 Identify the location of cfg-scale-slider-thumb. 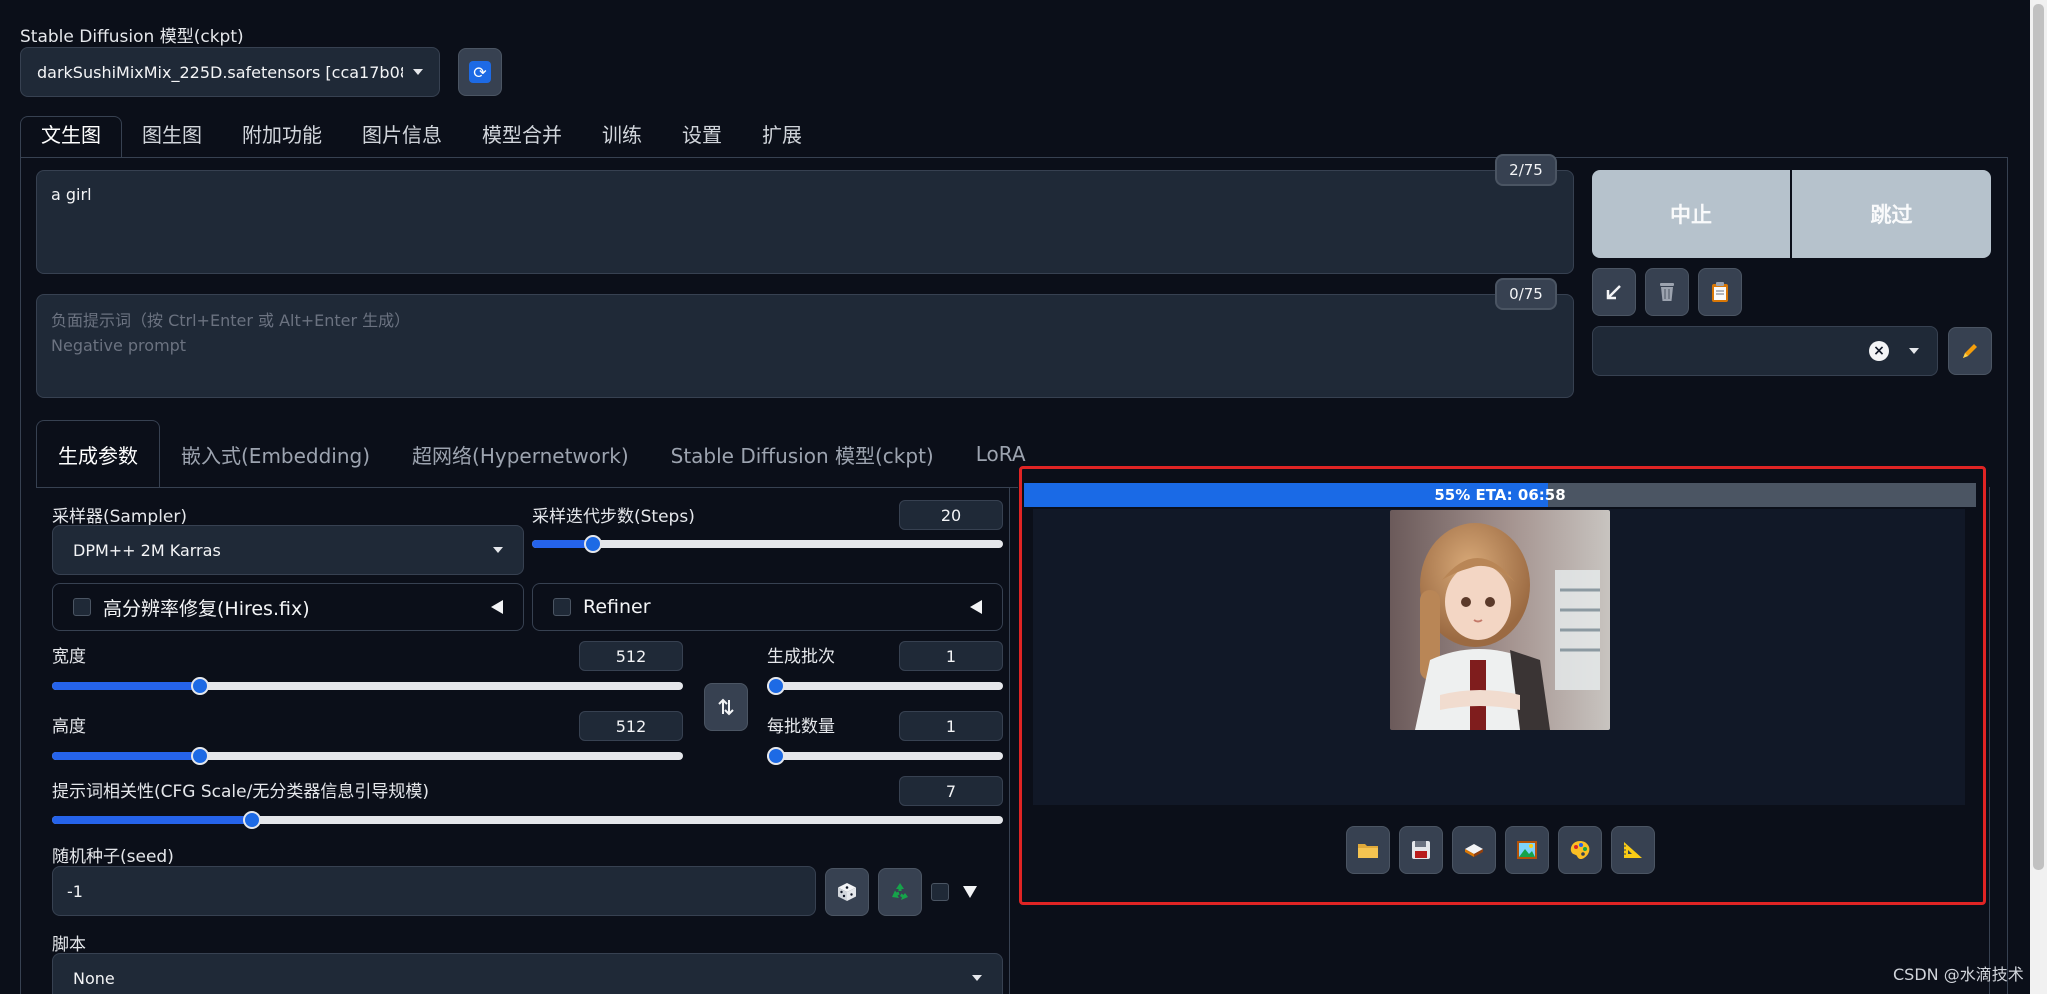
(251, 820).